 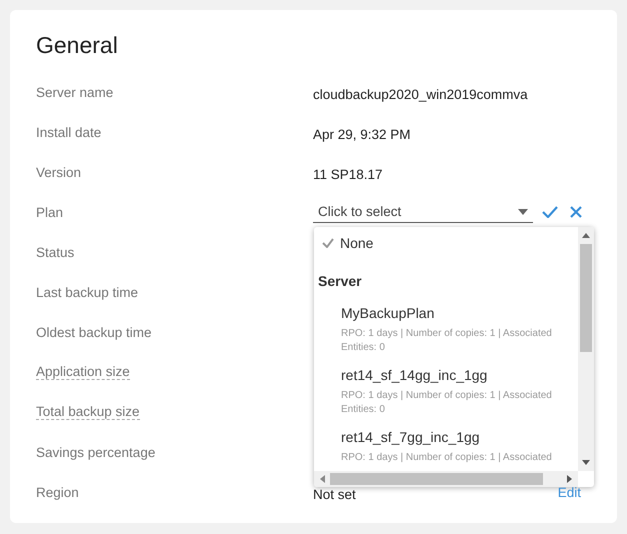 What do you see at coordinates (586, 462) in the screenshot?
I see `scroll-down-icon` at bounding box center [586, 462].